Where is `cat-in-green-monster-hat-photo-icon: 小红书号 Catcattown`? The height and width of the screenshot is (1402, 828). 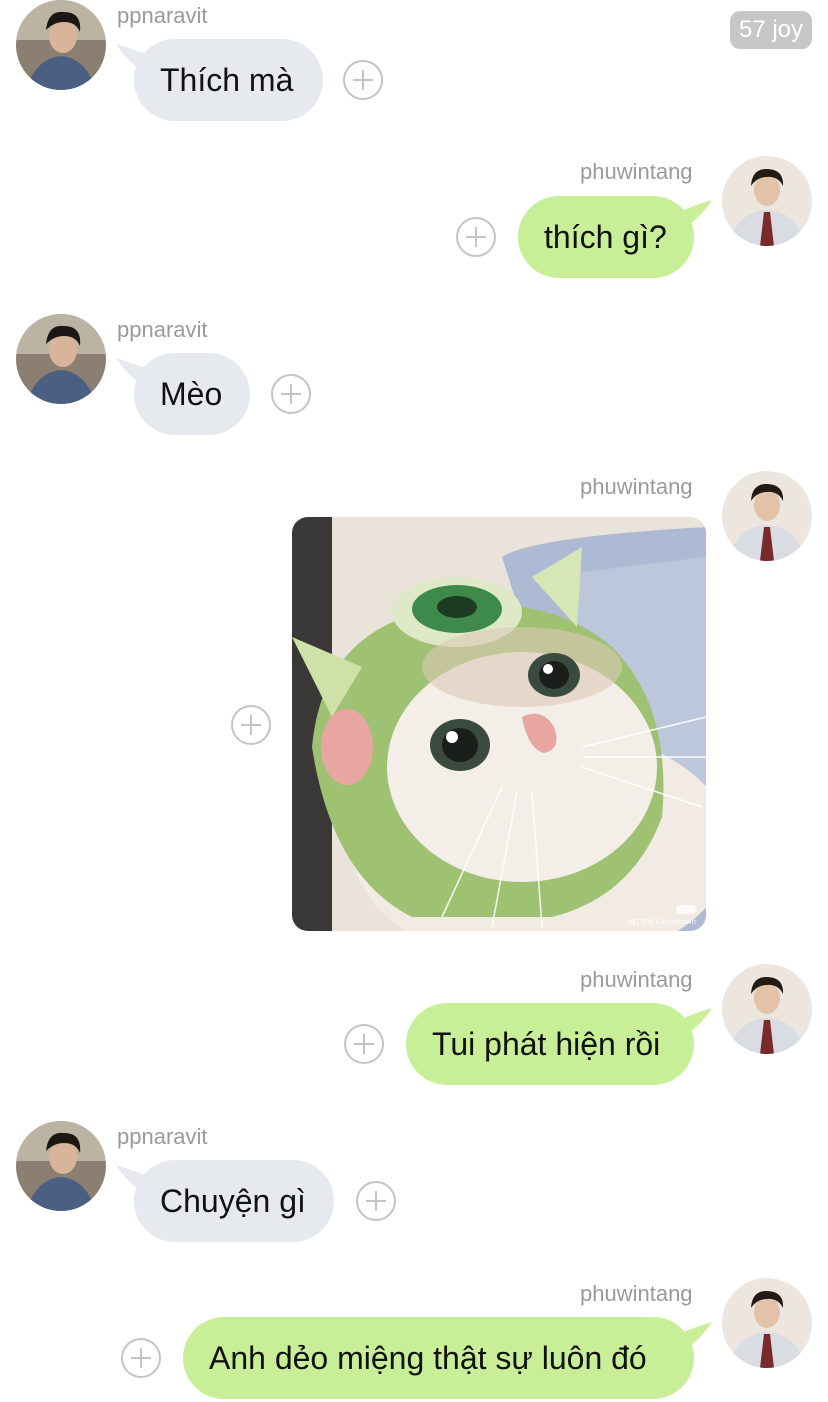
cat-in-green-monster-hat-photo-icon: 小红书号 Catcattown is located at coordinates (499, 724).